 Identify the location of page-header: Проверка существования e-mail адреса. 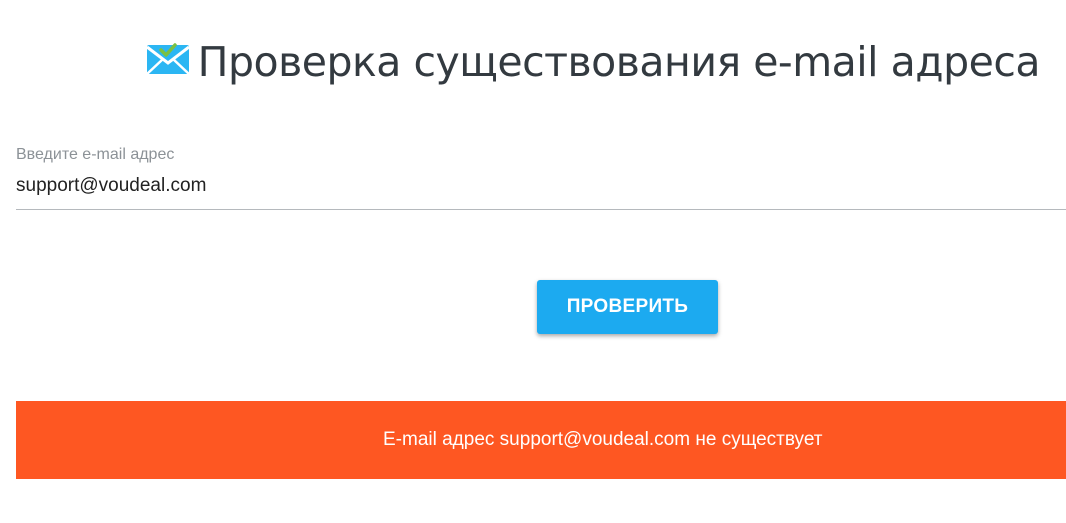
(520, 62).